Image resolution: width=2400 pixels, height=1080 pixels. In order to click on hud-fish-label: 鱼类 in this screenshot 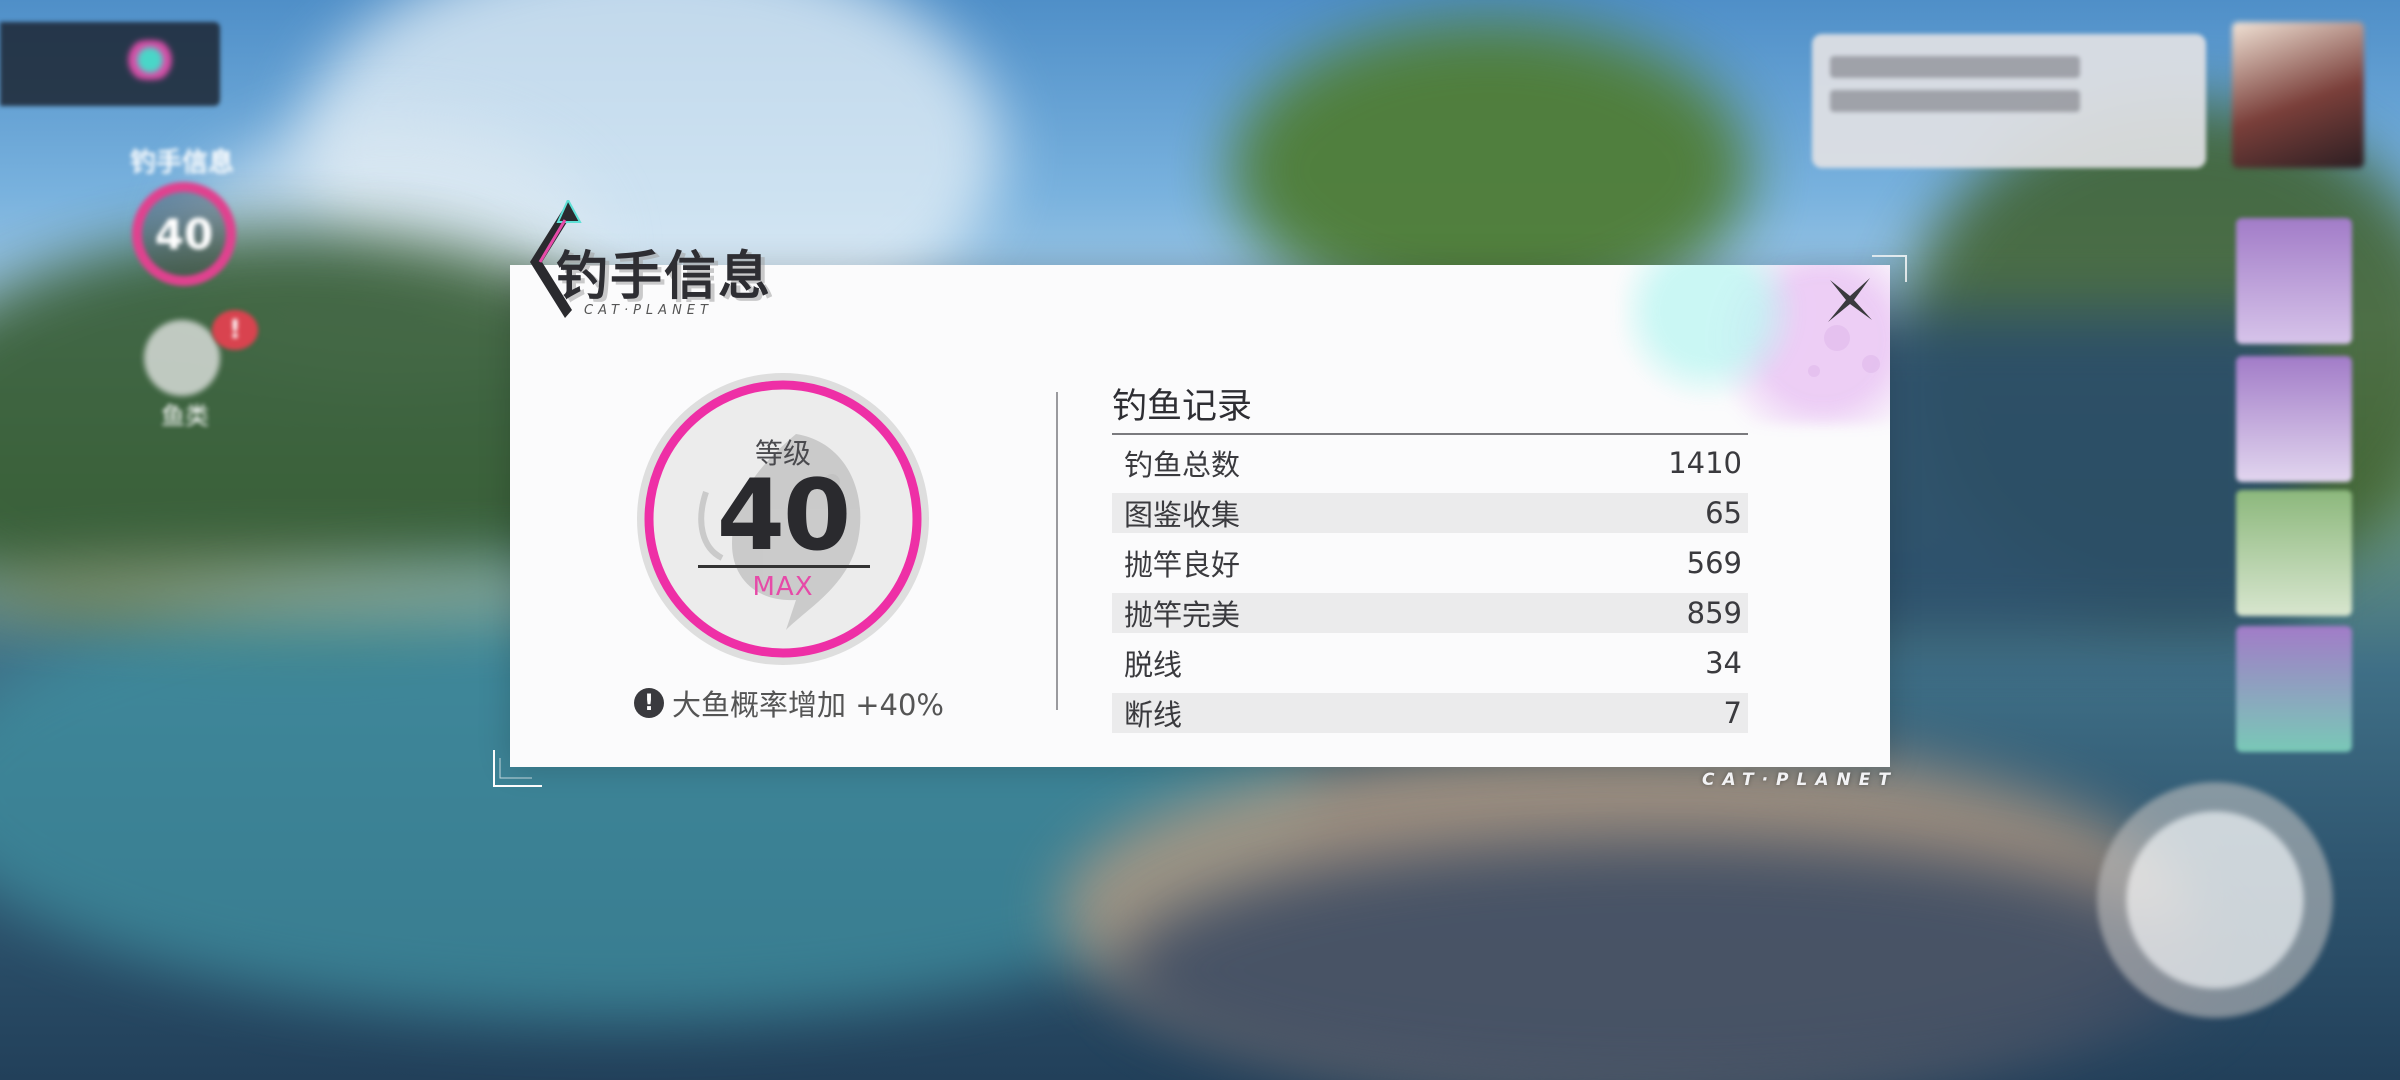, I will do `click(185, 416)`.